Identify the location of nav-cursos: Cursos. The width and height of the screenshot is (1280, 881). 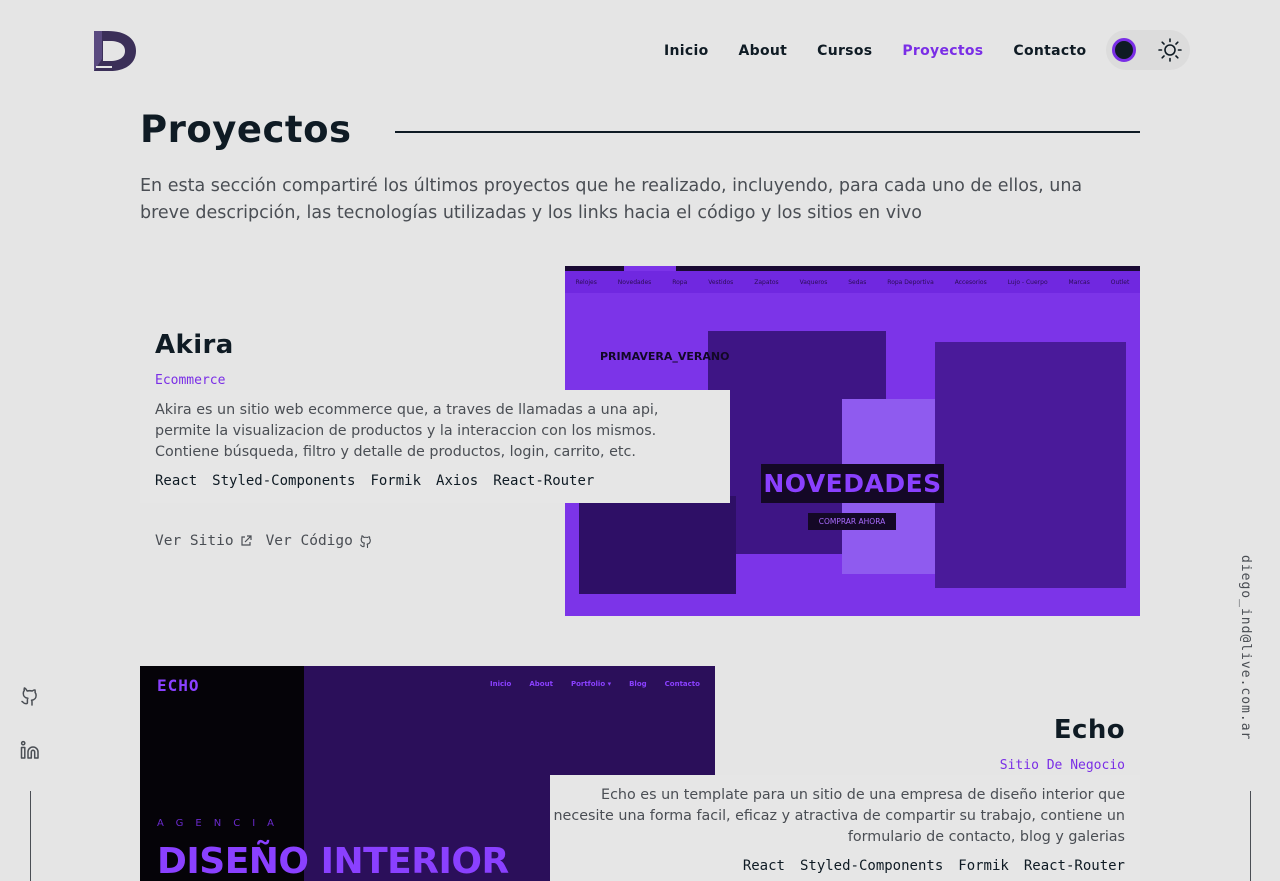
(844, 51).